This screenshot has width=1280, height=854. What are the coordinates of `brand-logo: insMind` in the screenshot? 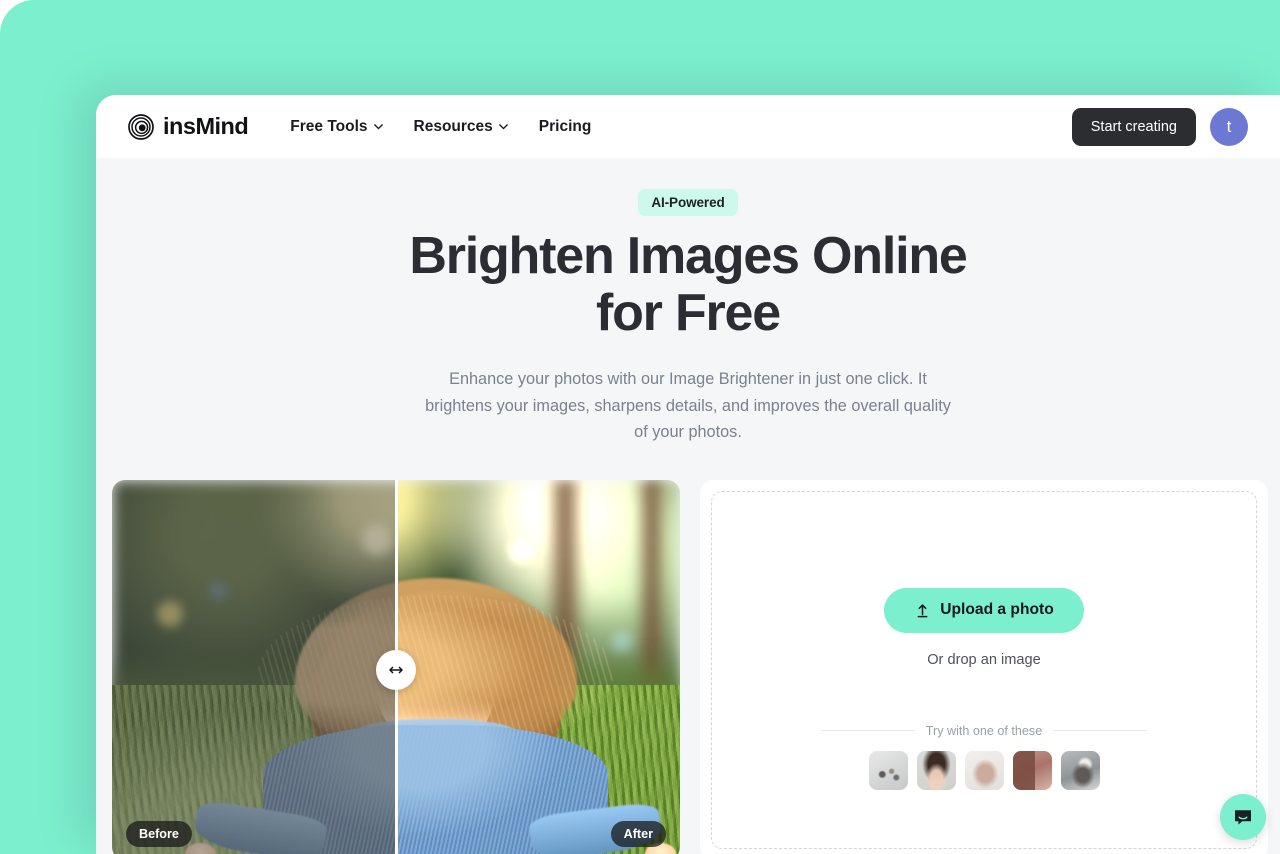 It's located at (188, 126).